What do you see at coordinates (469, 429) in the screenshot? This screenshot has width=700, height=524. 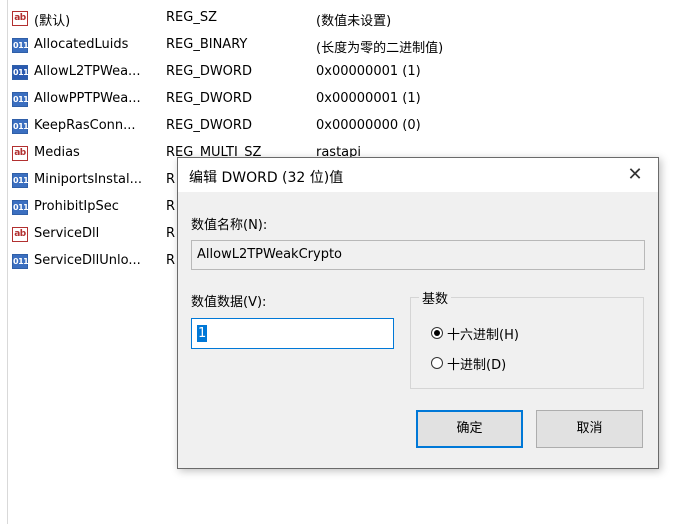 I see `ok-button: 确定` at bounding box center [469, 429].